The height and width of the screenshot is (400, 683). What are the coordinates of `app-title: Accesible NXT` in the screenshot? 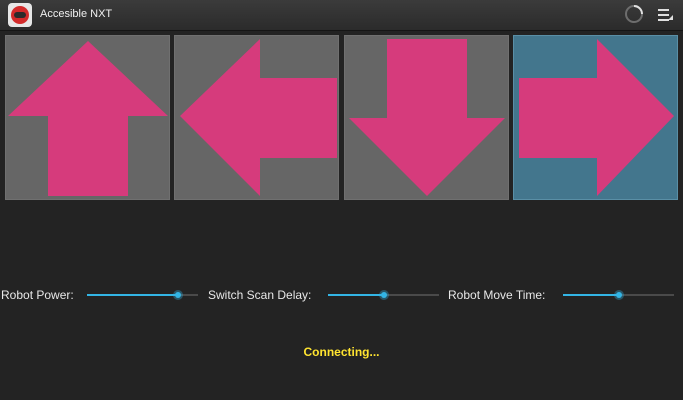 It's located at (76, 14).